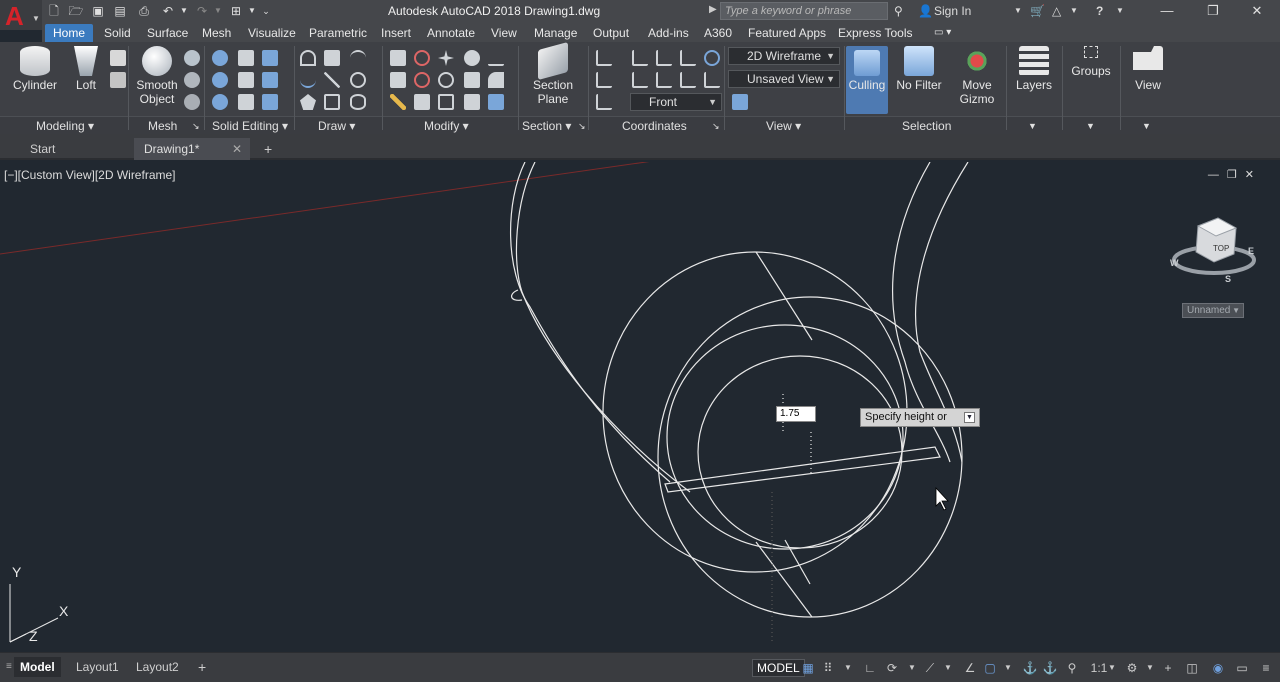  Describe the element at coordinates (783, 126) in the screenshot. I see `view-panel-label: View ▾` at that location.